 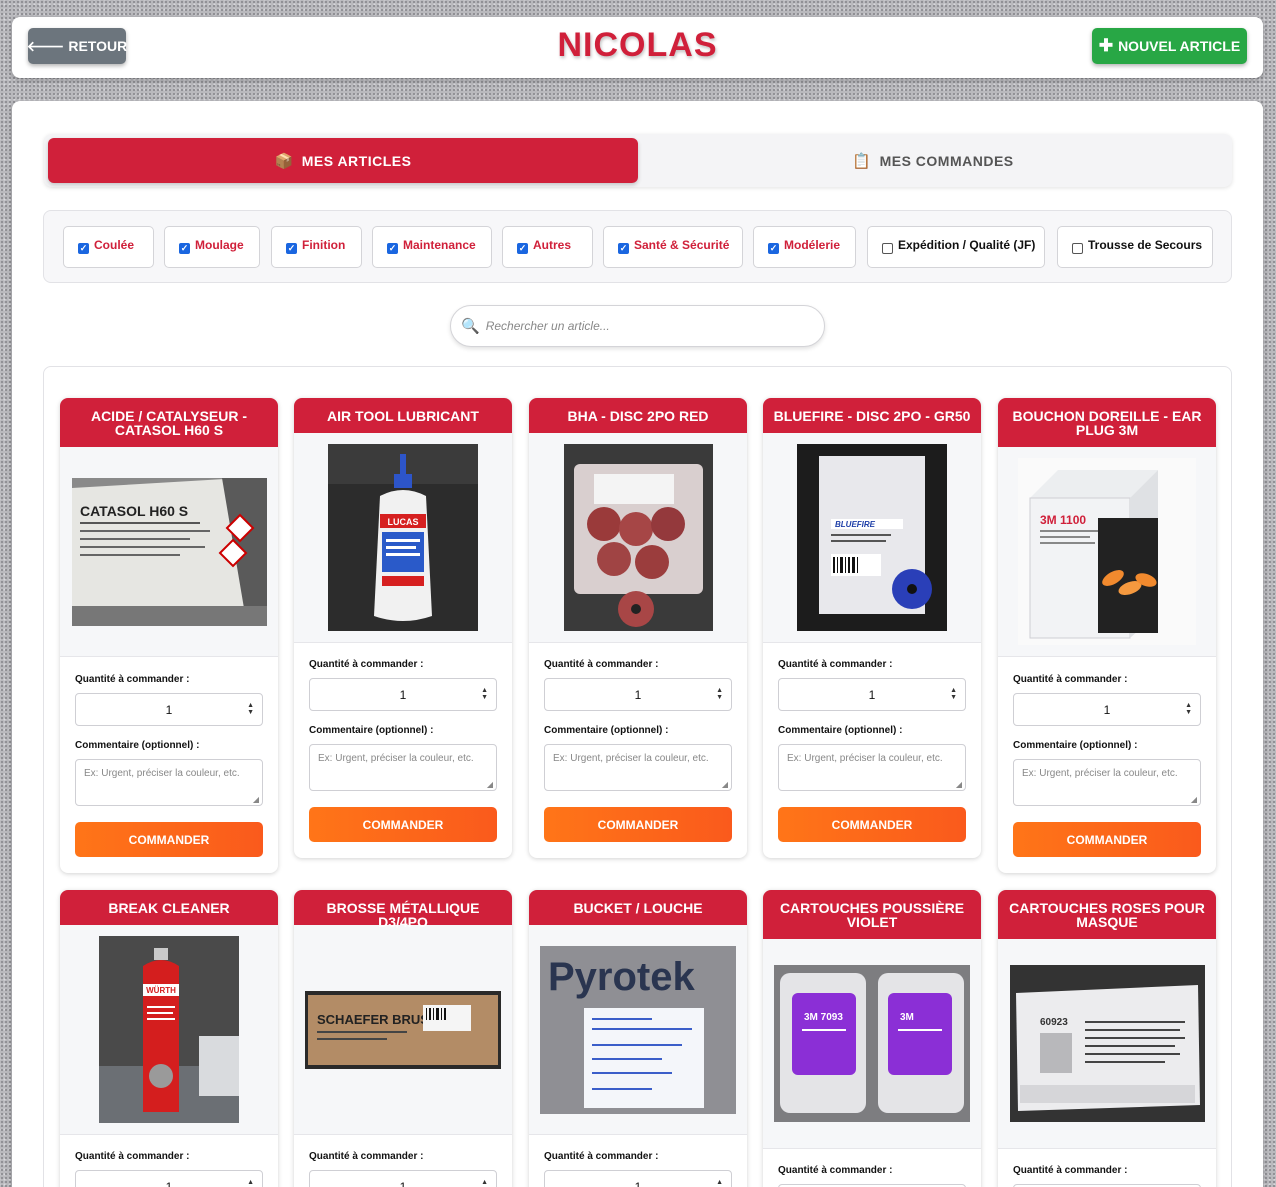 I want to click on filter-finition: ✓ Finition, so click(x=316, y=247).